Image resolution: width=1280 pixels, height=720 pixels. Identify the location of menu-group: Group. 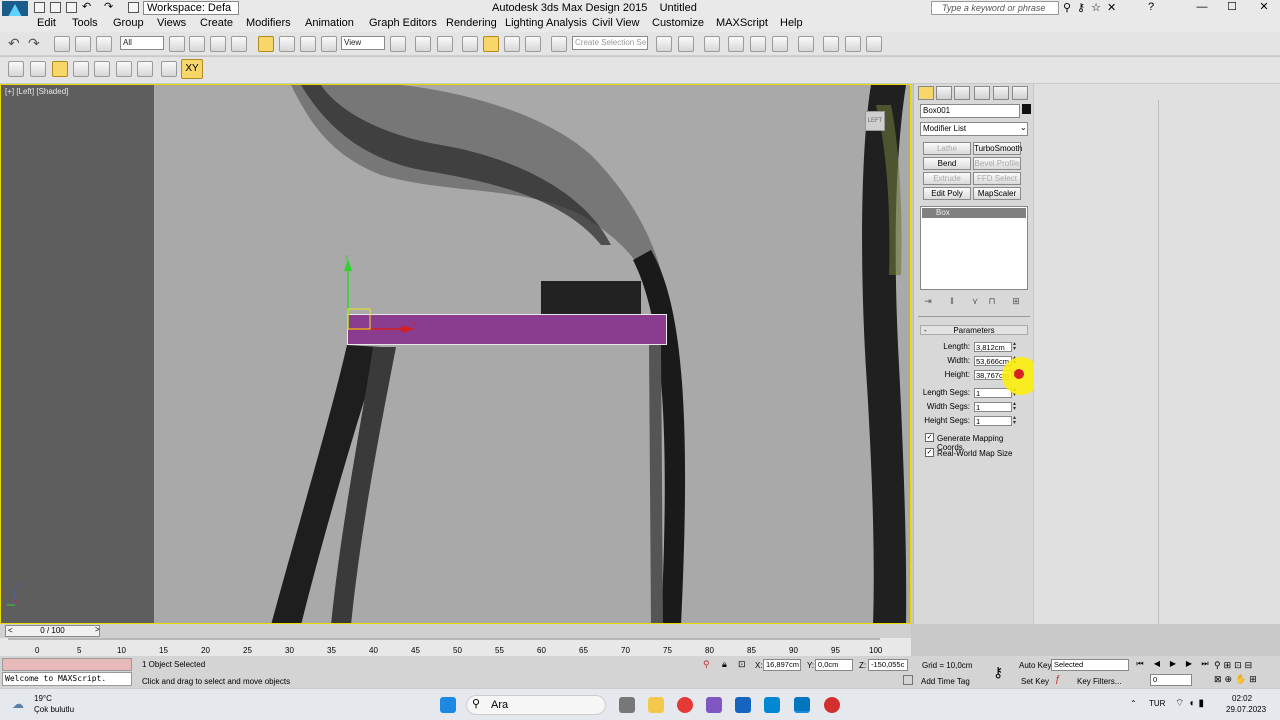
(128, 23).